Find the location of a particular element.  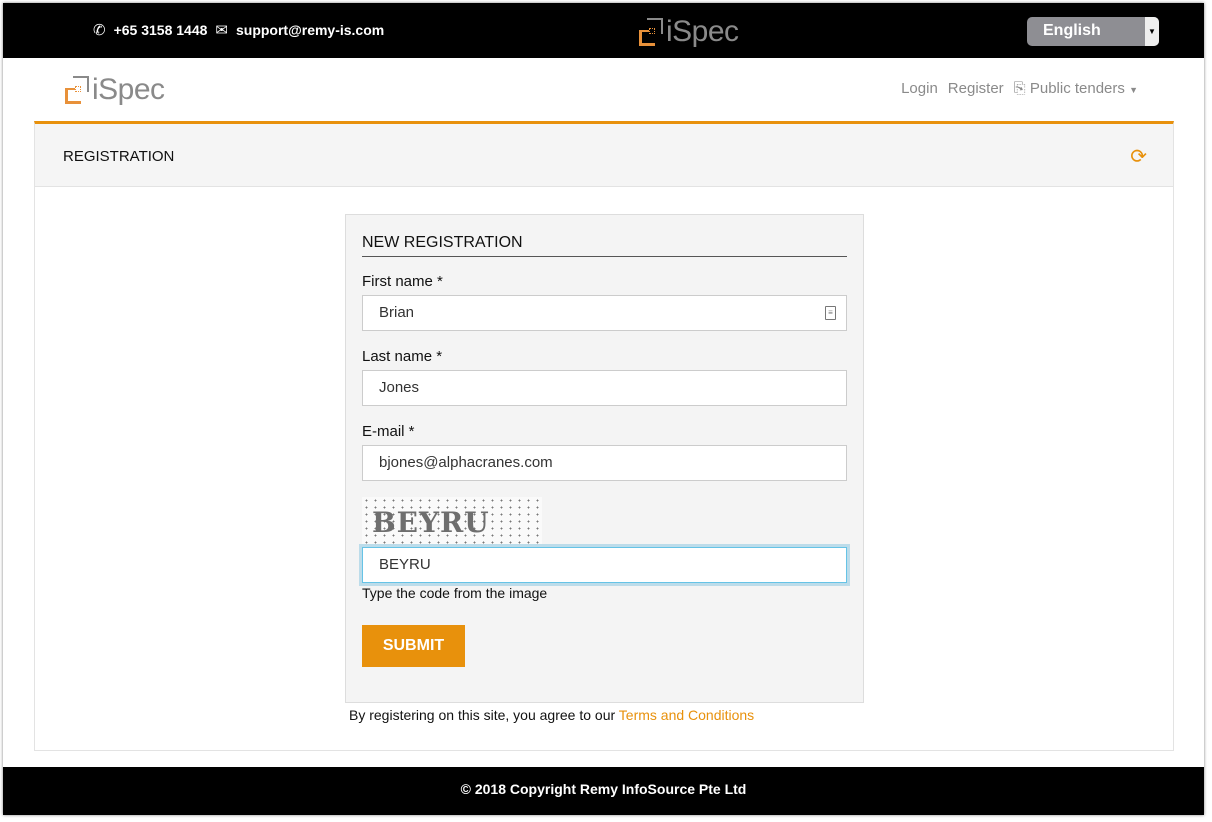

contact-info: ✆ +65 3158 1448 ✉ support@remy-is.com is located at coordinates (238, 30).